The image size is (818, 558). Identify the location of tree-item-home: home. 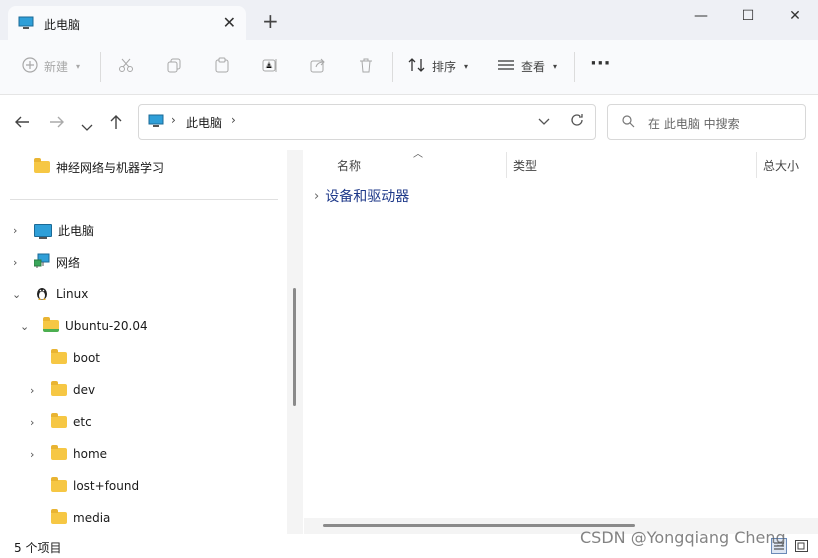
(79, 454).